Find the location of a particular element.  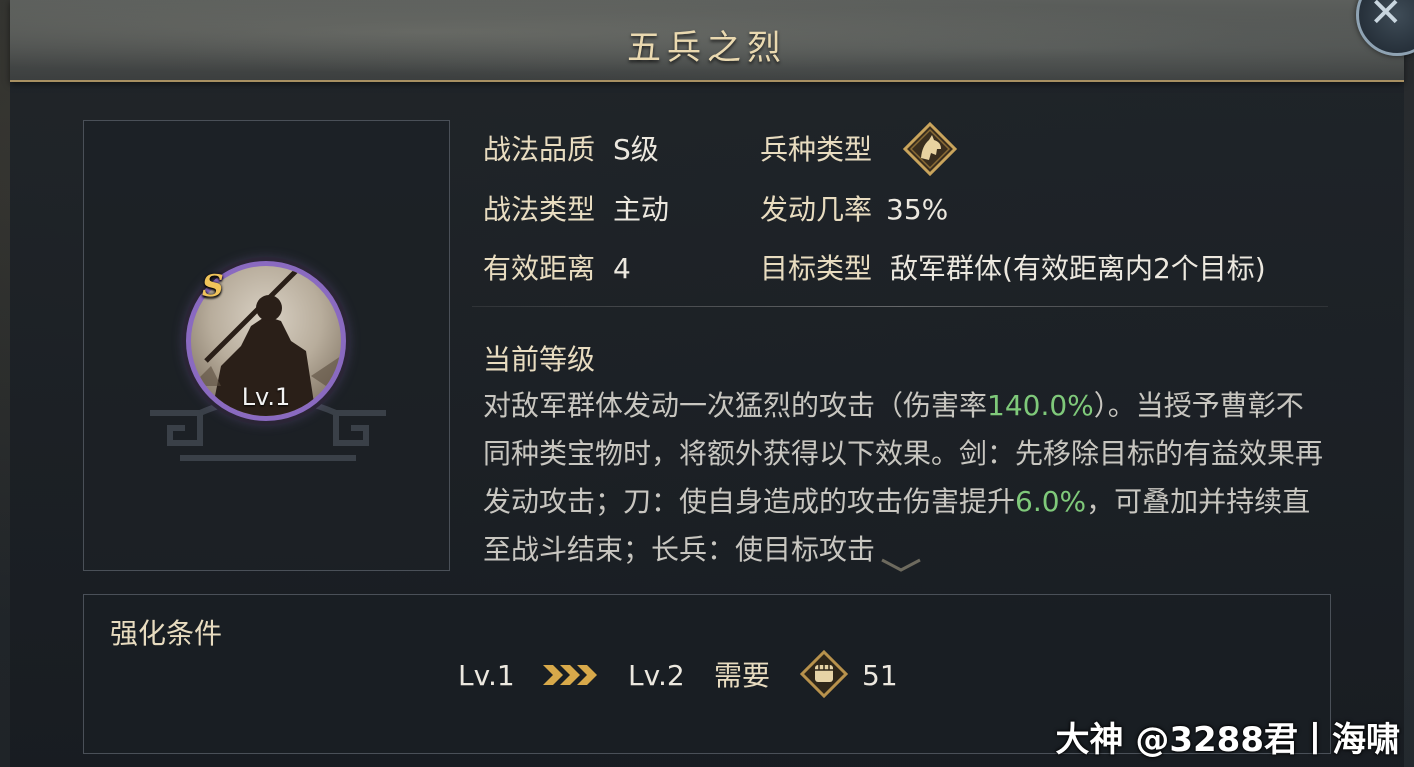

rate-row: 发动几率 35% is located at coordinates (854, 210).